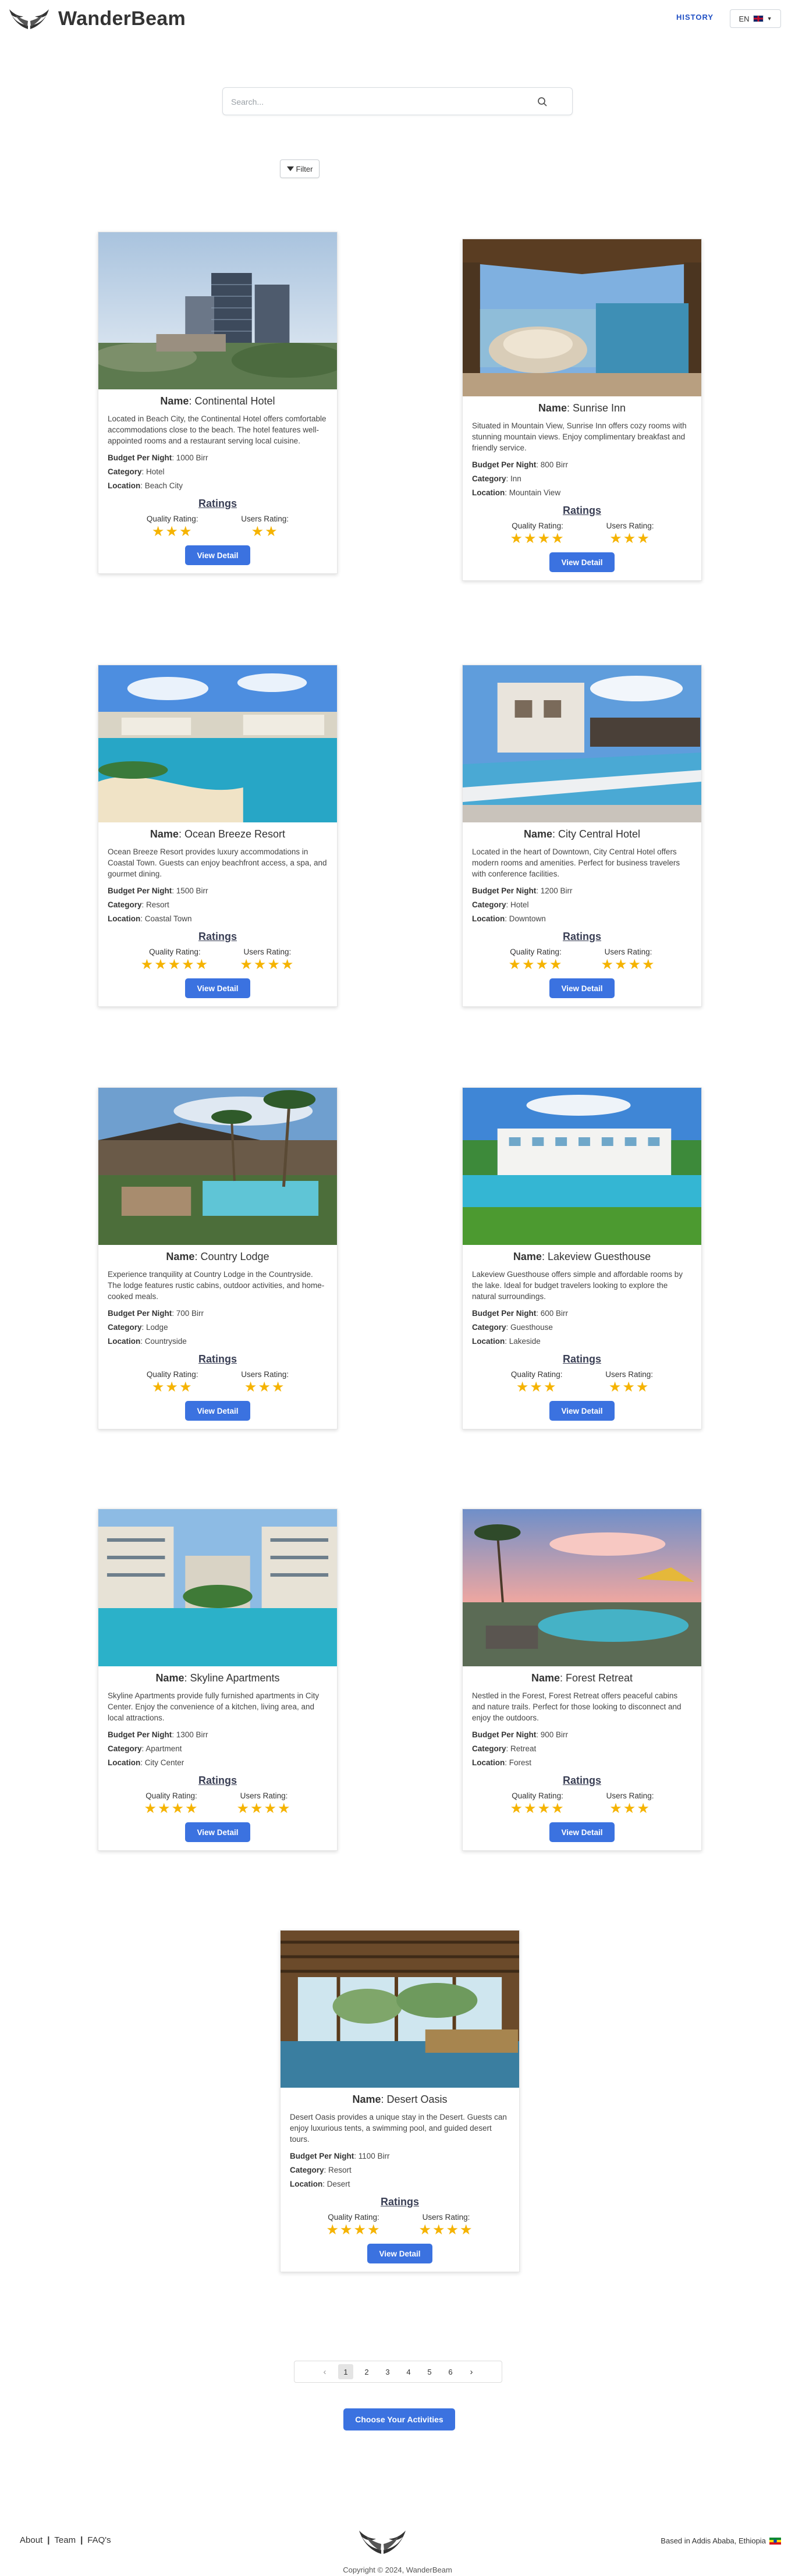  What do you see at coordinates (520, 1763) in the screenshot?
I see `location-value: Forest` at bounding box center [520, 1763].